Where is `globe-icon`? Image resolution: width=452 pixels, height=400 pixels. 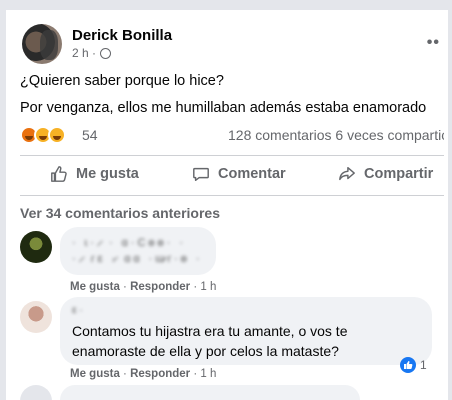 globe-icon is located at coordinates (106, 53).